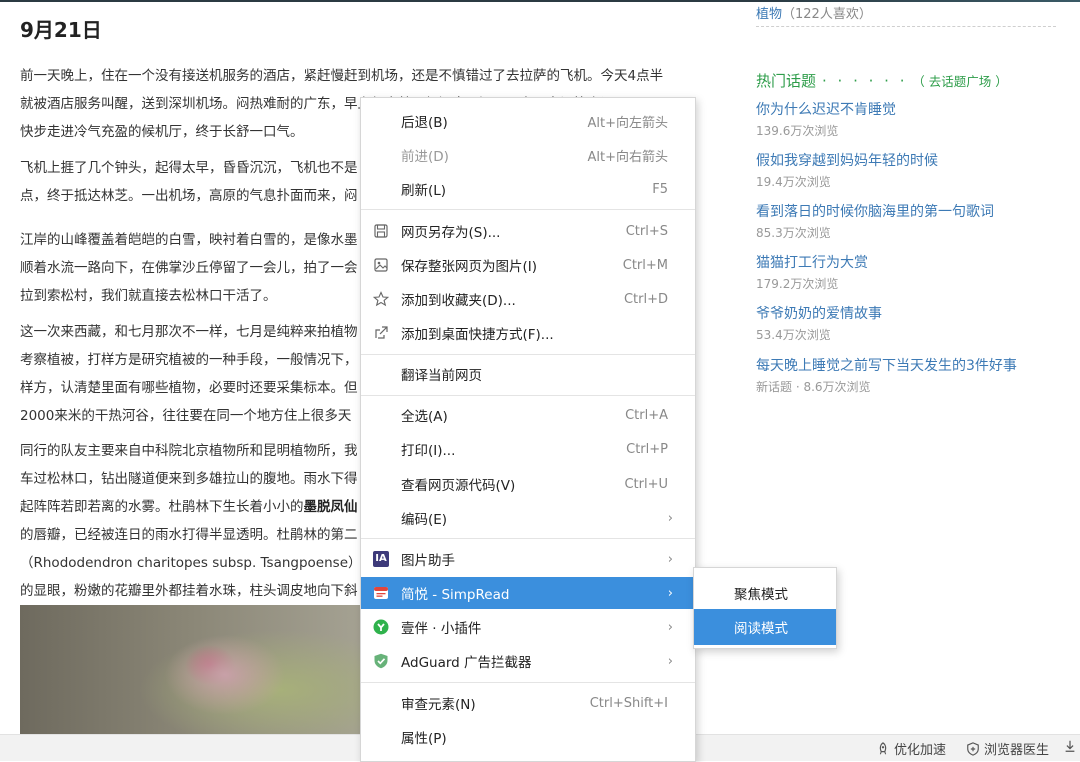 Image resolution: width=1080 pixels, height=762 pixels. I want to click on menu-item-inspect: 审查元素(N) Ctrl+Shift+I, so click(528, 703).